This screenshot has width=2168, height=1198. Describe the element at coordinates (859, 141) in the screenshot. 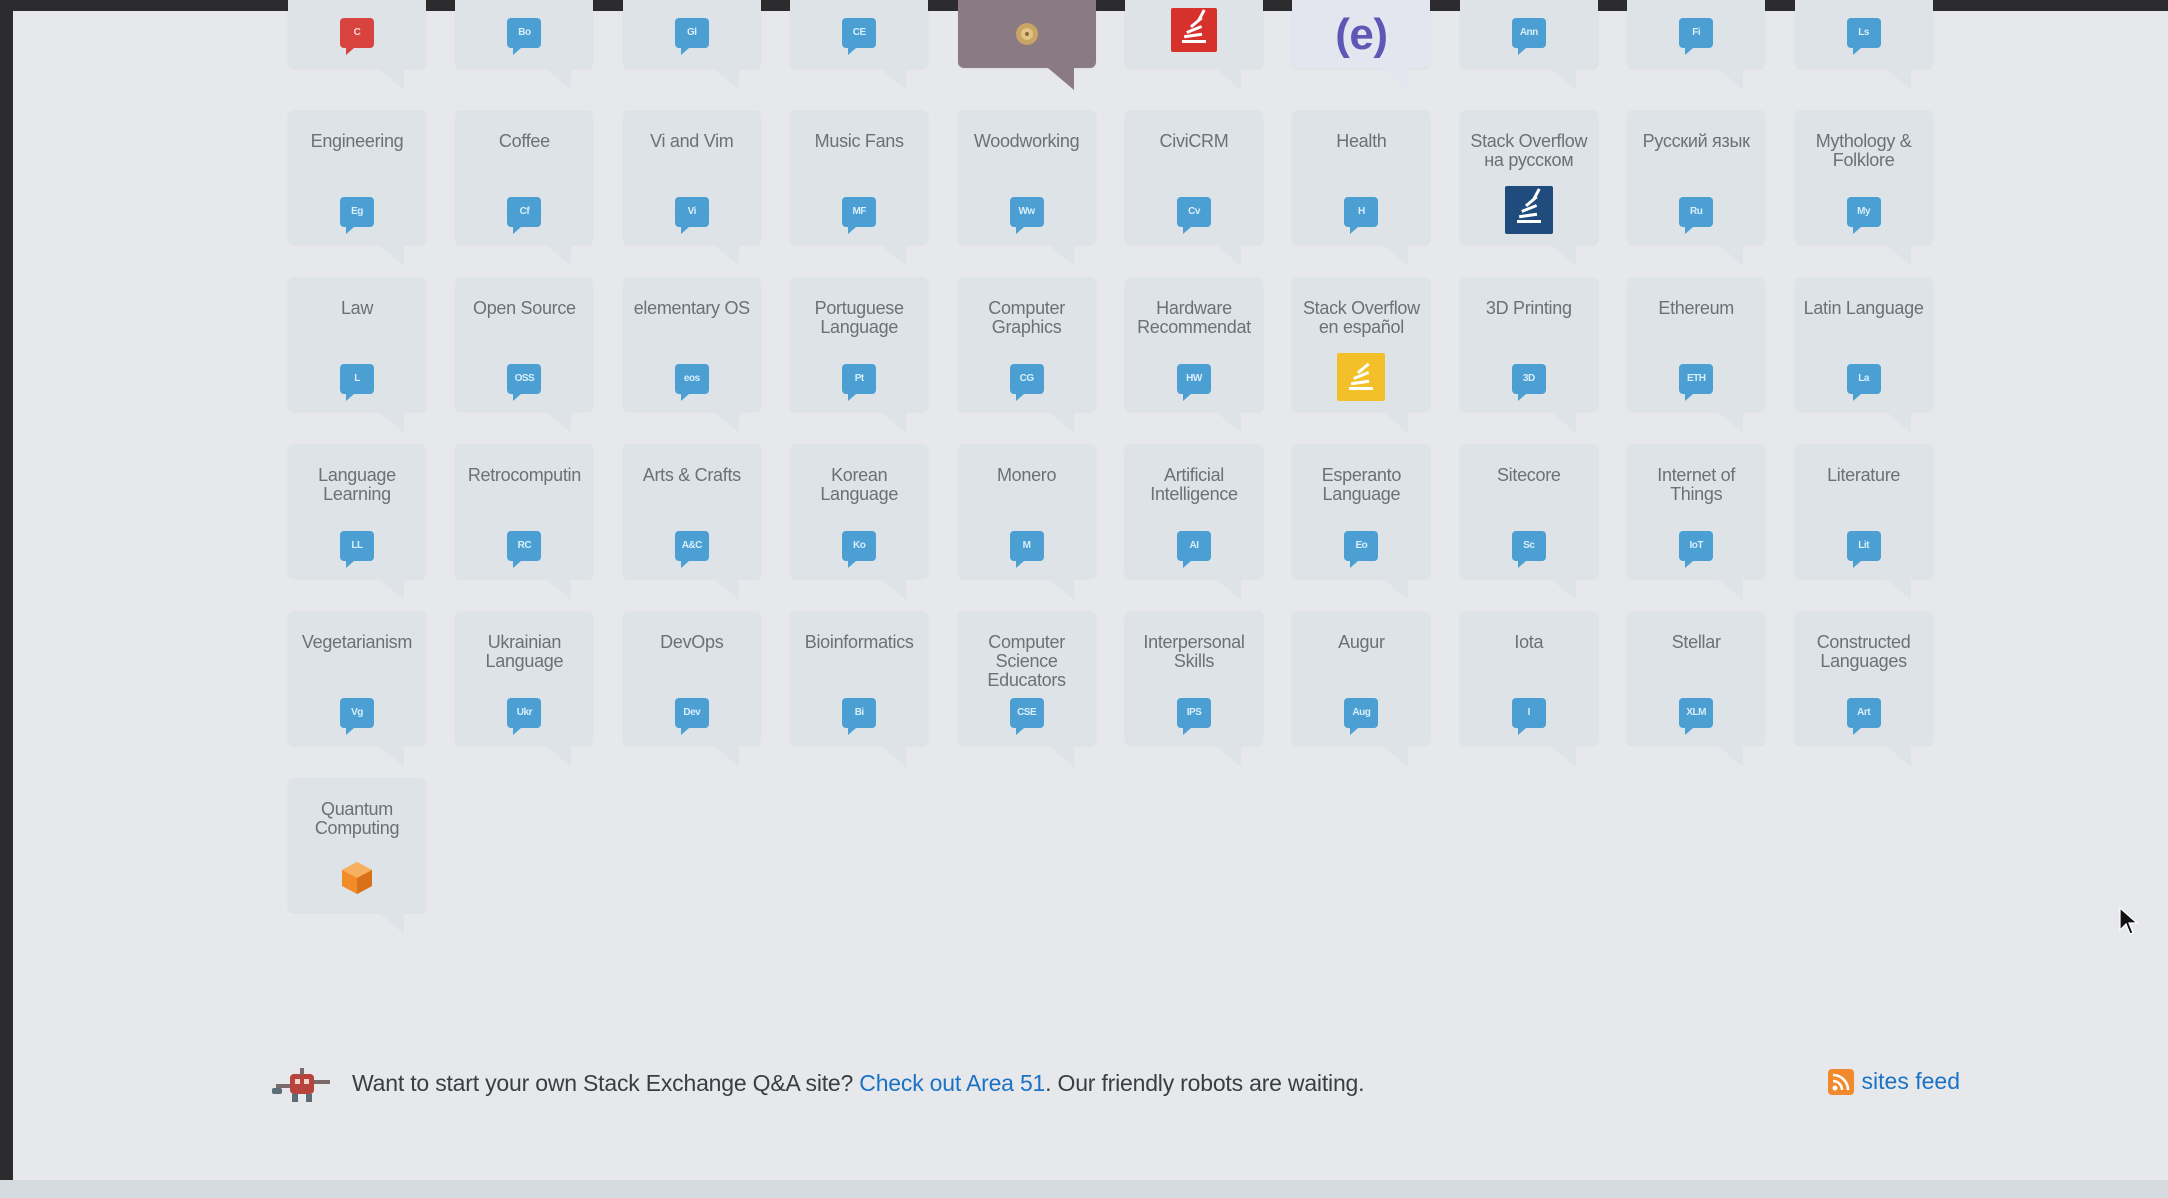

I see `site-name: Music Fans` at that location.